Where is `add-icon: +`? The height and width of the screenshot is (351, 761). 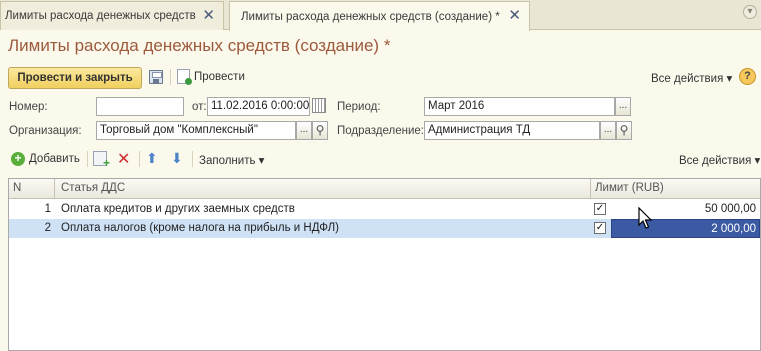 add-icon: + is located at coordinates (18, 159).